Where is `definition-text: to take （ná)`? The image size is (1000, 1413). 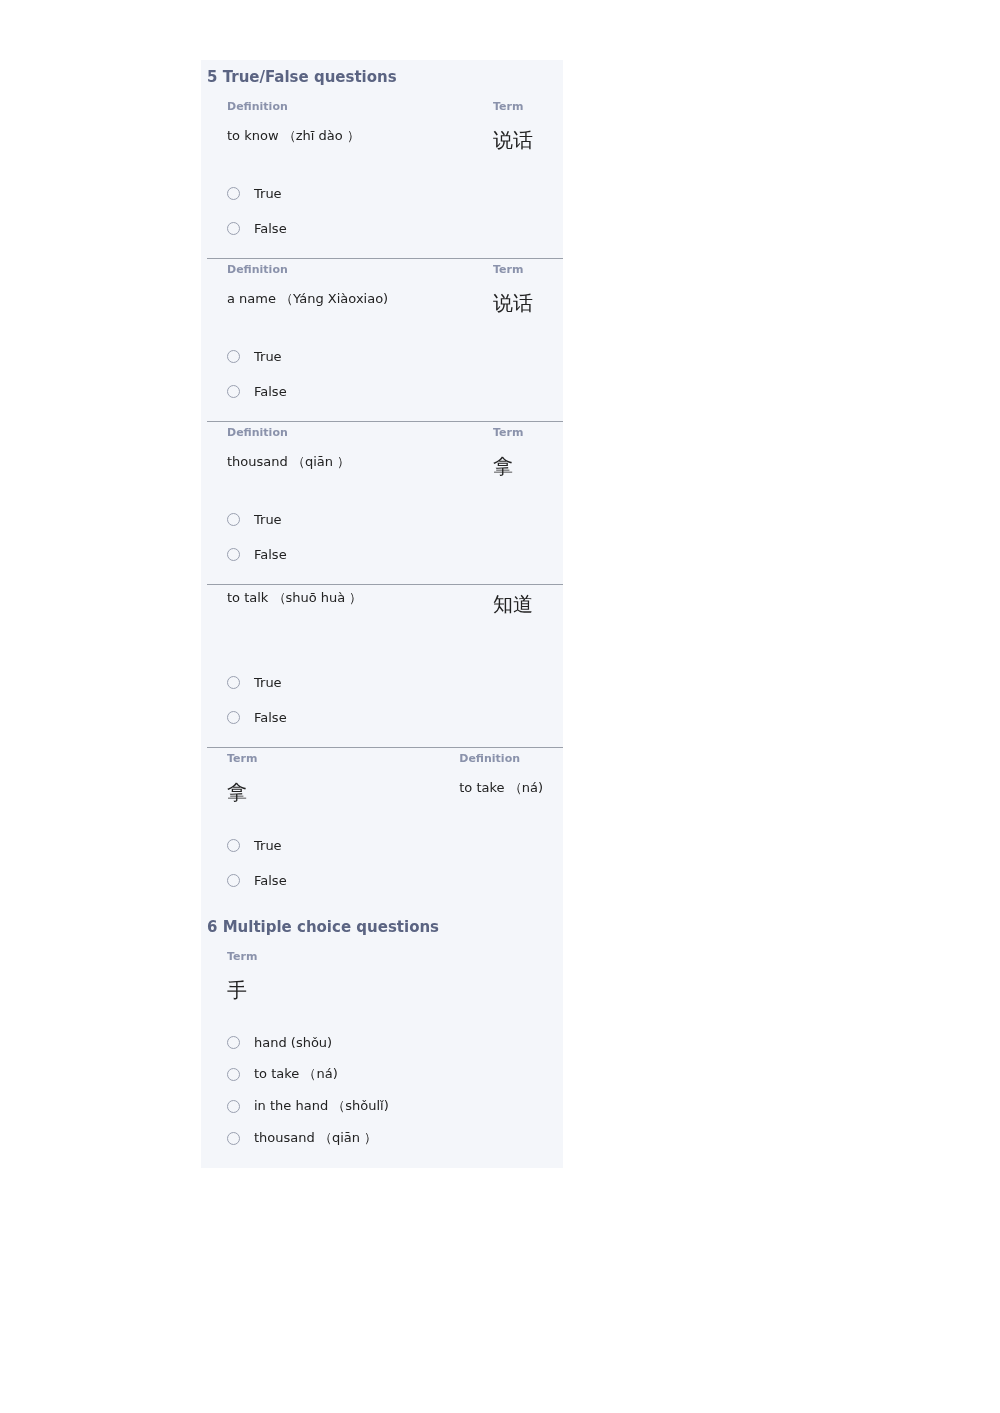 definition-text: to take （ná) is located at coordinates (501, 788).